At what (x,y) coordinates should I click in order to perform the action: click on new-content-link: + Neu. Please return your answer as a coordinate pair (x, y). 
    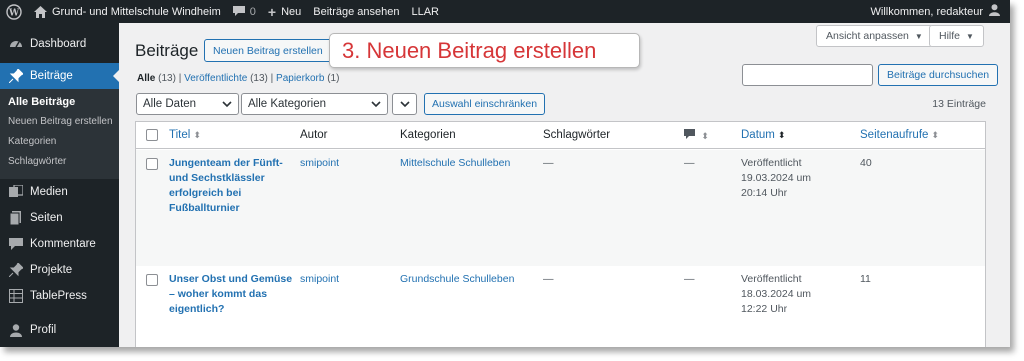
    Looking at the image, I should click on (284, 11).